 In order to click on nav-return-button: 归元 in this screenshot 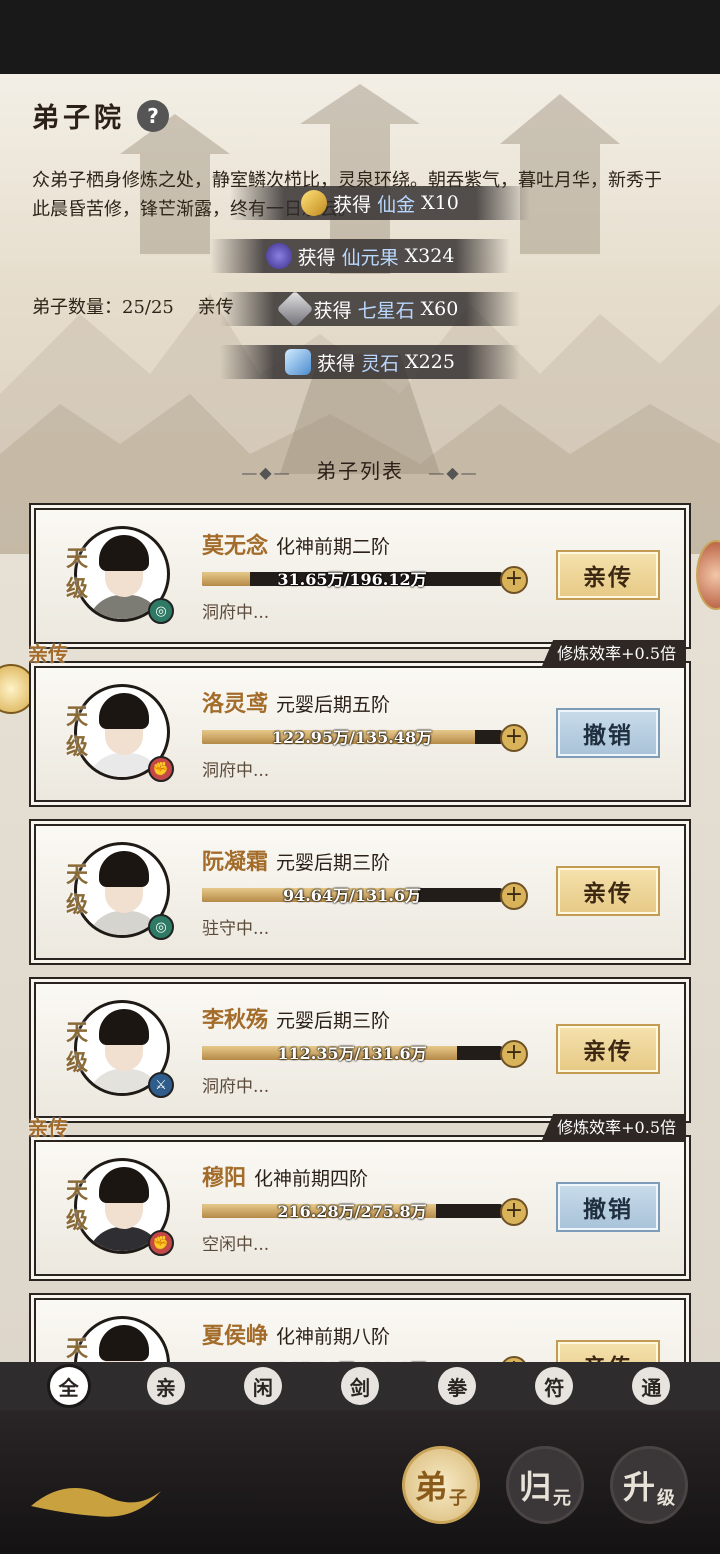, I will do `click(545, 1485)`.